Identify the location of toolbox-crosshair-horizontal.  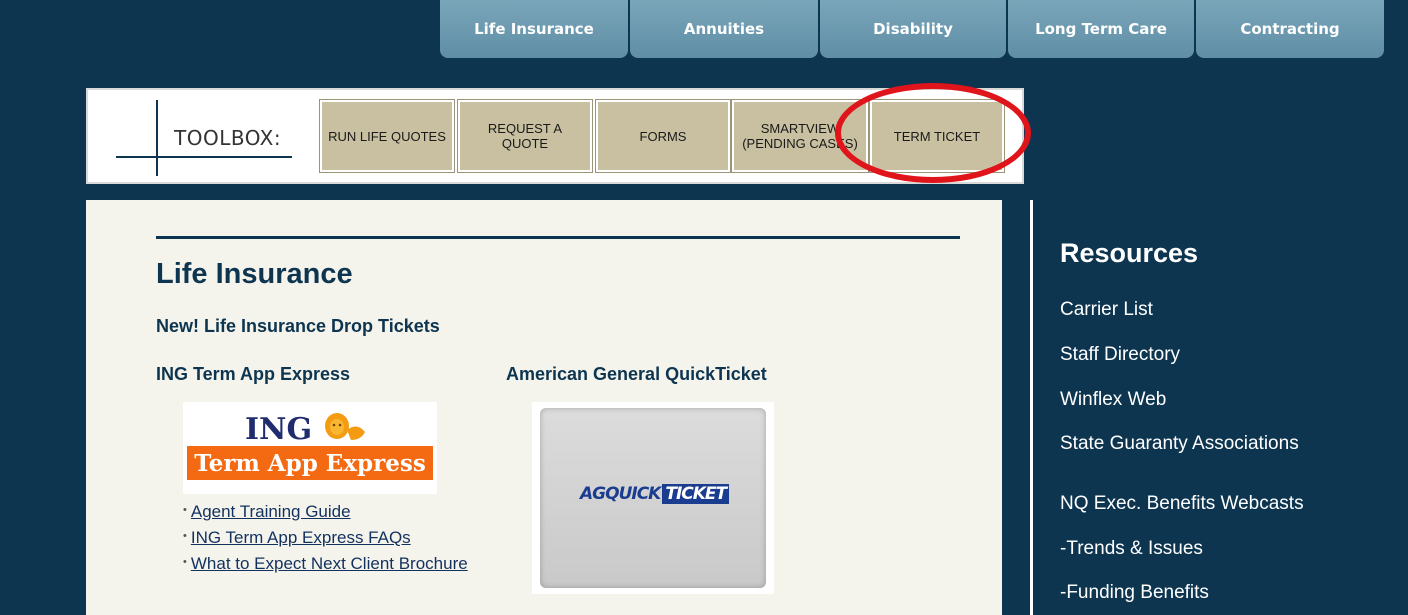
(204, 157).